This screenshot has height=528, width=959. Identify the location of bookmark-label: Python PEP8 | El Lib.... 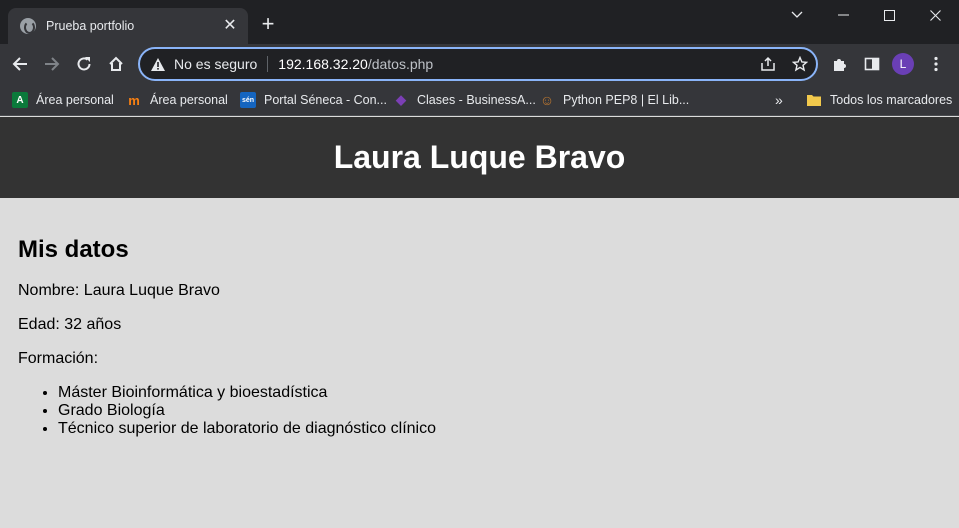
(626, 100).